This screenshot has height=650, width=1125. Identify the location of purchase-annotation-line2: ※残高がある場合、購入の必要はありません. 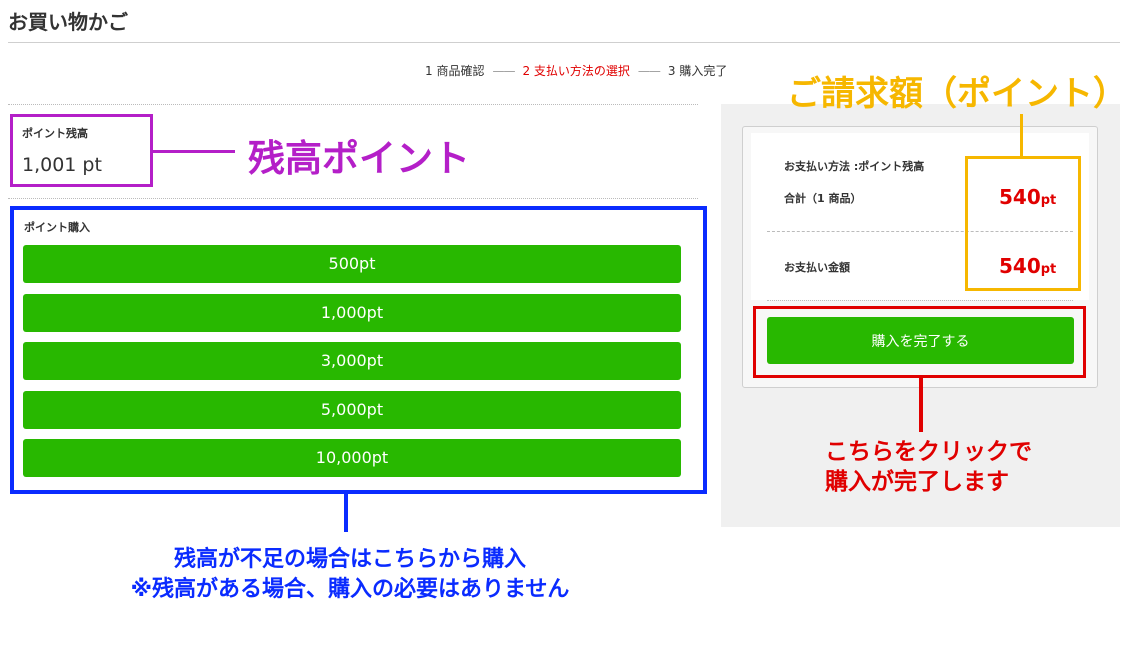
(350, 589).